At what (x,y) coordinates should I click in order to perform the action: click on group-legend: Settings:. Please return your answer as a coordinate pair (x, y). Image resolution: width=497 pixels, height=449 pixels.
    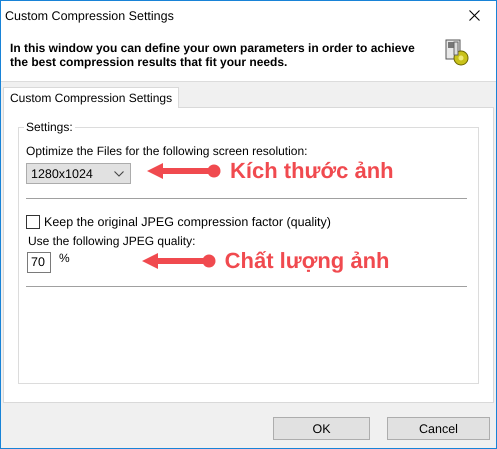
    Looking at the image, I should click on (49, 127).